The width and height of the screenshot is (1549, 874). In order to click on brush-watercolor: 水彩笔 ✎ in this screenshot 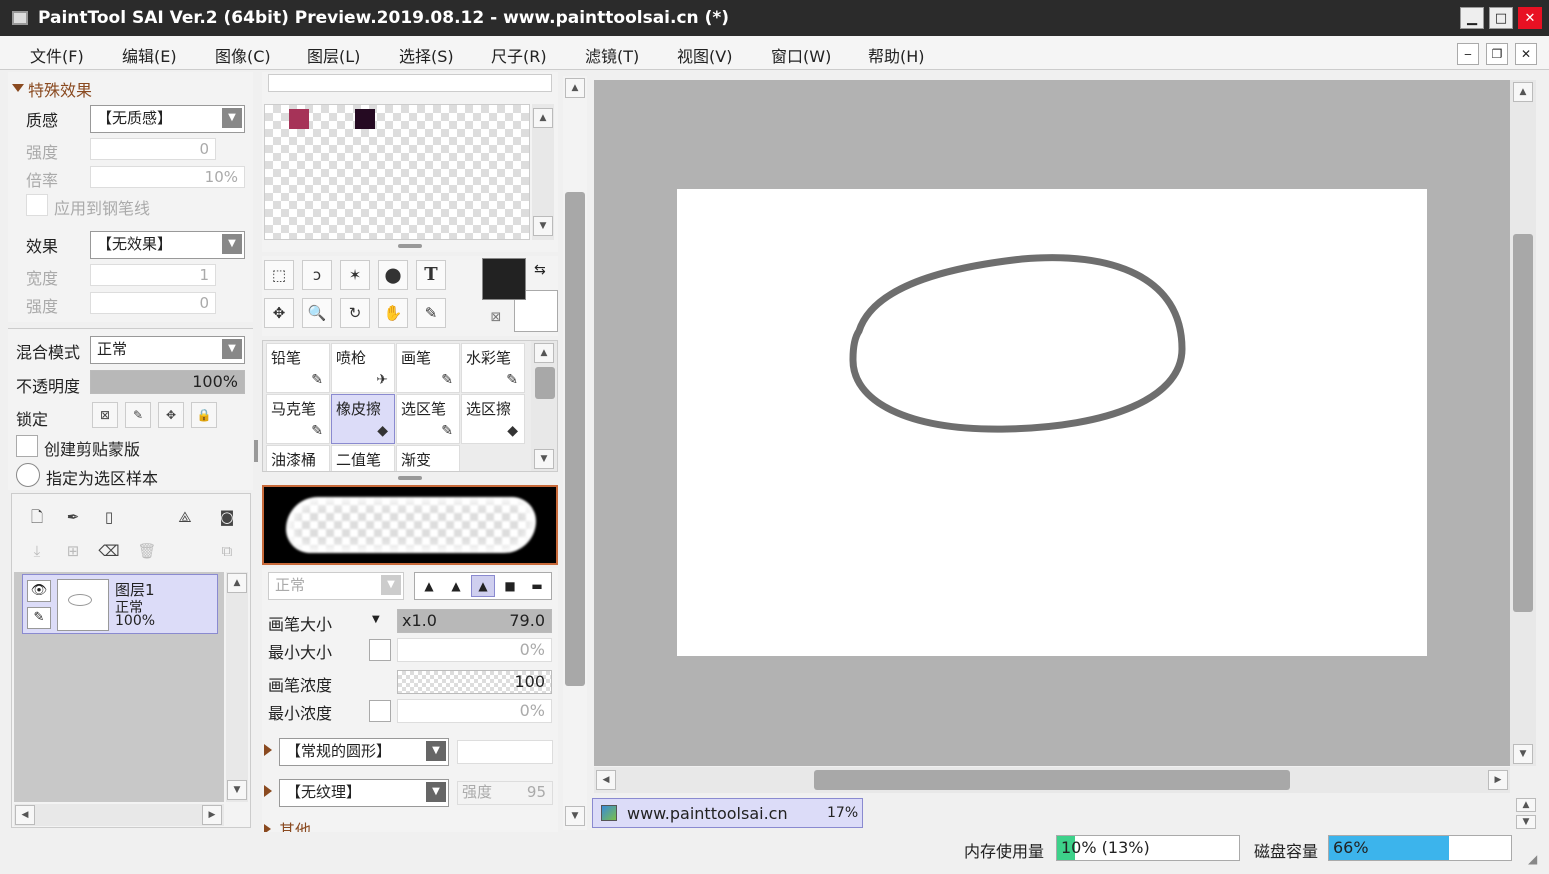, I will do `click(493, 368)`.